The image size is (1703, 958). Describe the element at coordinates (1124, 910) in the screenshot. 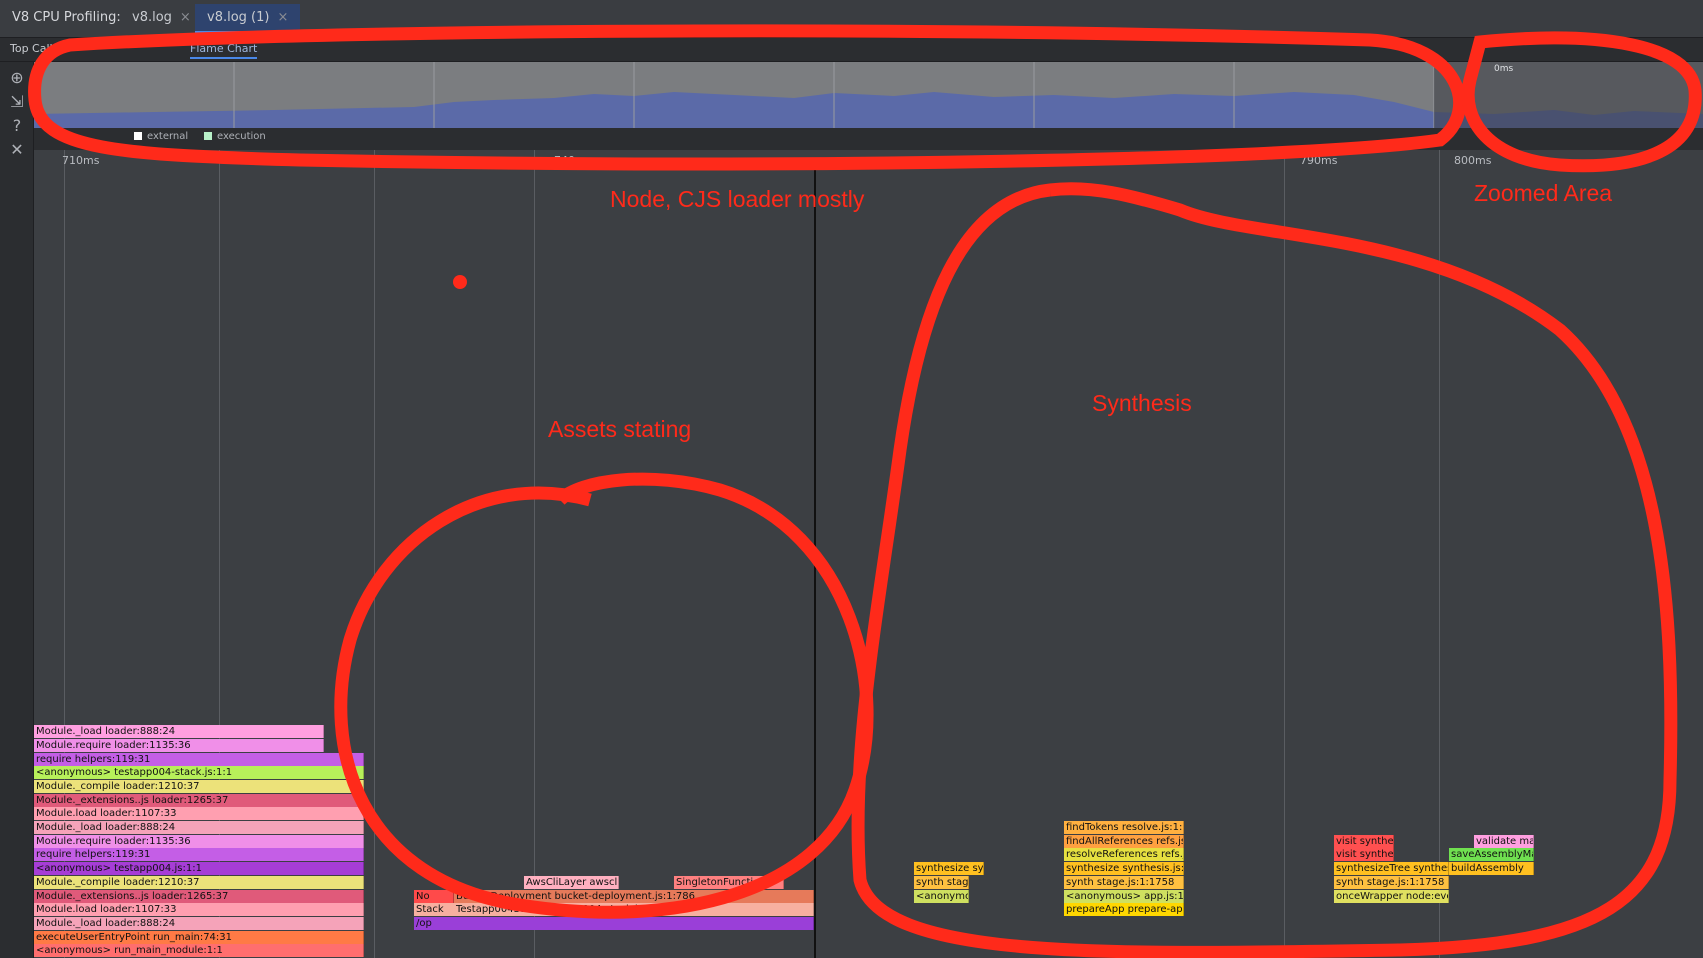

I see `flame-frame: prepareApp prepare-app.js:1:2` at that location.